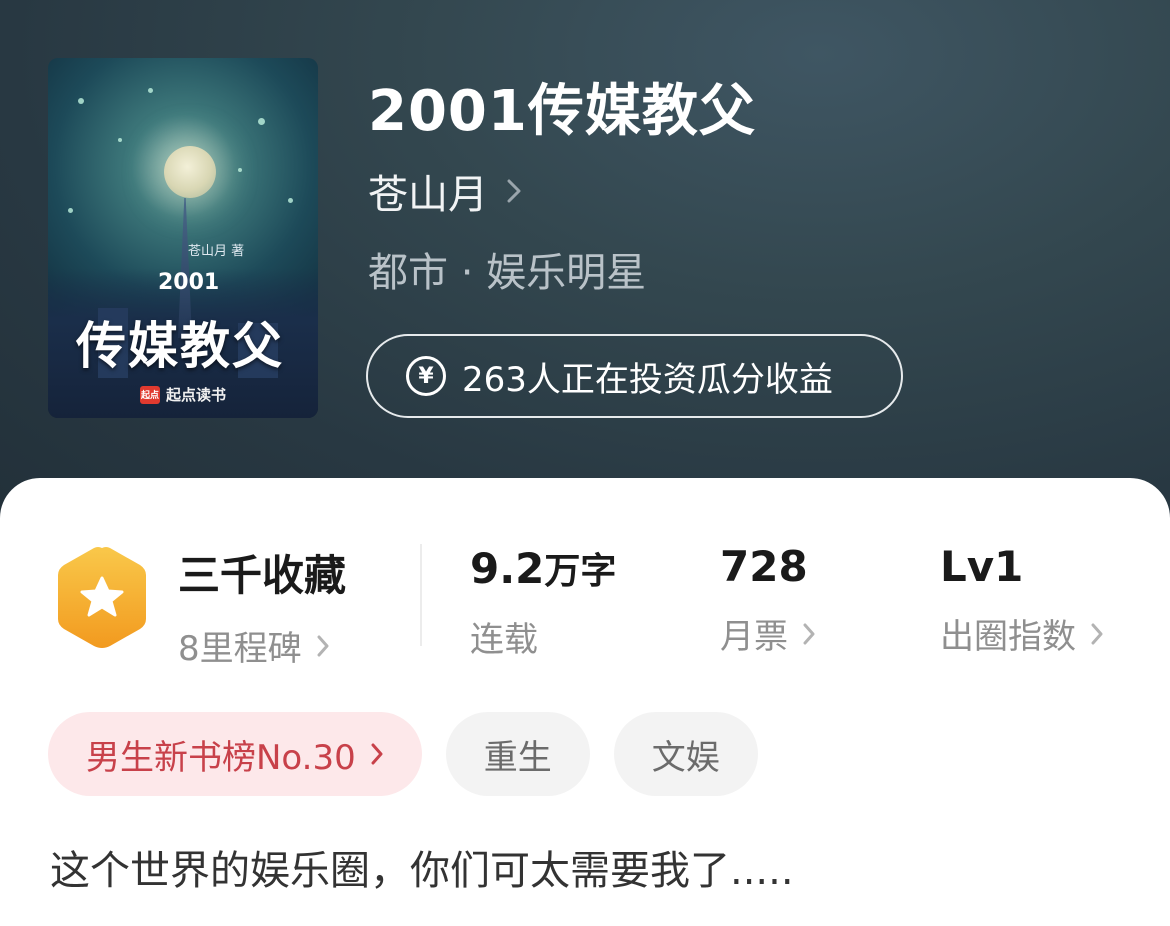  Describe the element at coordinates (189, 282) in the screenshot. I see `cover-year: 2001` at that location.